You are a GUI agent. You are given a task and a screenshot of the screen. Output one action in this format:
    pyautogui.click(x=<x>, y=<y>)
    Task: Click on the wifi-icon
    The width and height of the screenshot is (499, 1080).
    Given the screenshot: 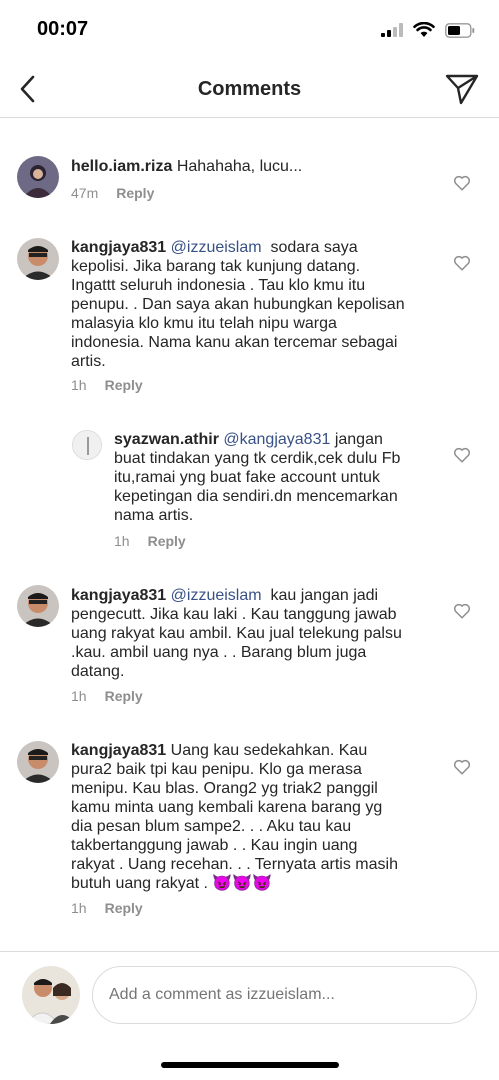 What is the action you would take?
    pyautogui.click(x=424, y=29)
    